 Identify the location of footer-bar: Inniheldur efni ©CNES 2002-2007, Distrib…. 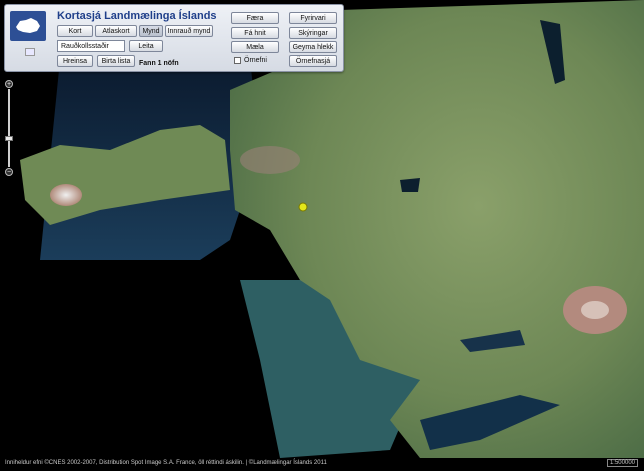
(322, 464).